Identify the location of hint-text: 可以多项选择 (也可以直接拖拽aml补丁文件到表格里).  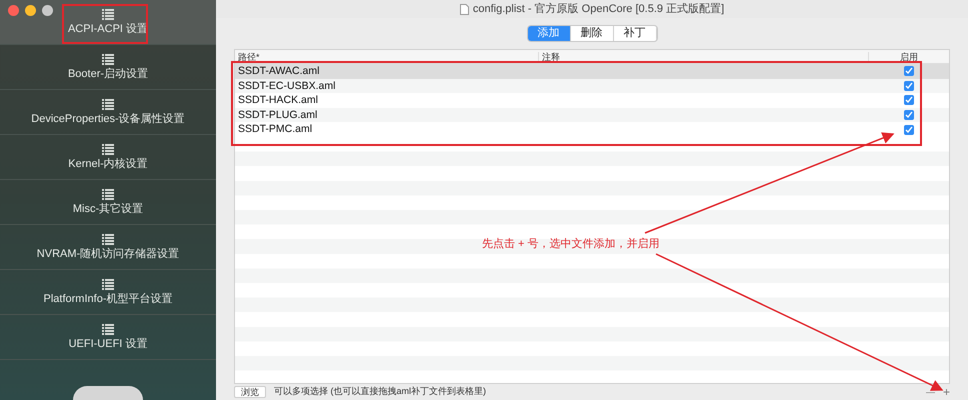
(380, 391).